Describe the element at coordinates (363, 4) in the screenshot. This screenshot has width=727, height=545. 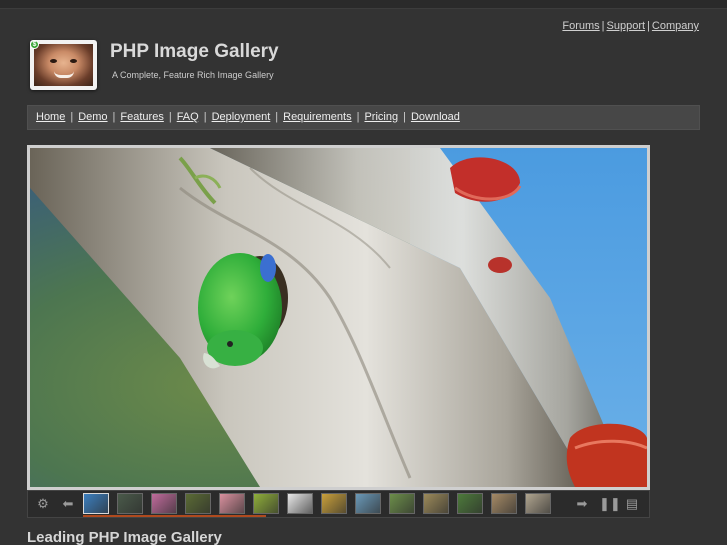
I see `top-band` at that location.